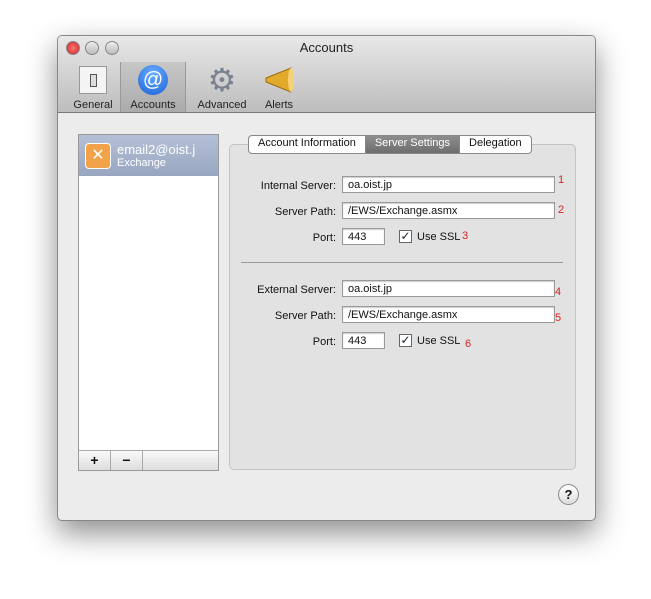 The height and width of the screenshot is (599, 651). What do you see at coordinates (148, 460) in the screenshot?
I see `list-buttons: + −` at bounding box center [148, 460].